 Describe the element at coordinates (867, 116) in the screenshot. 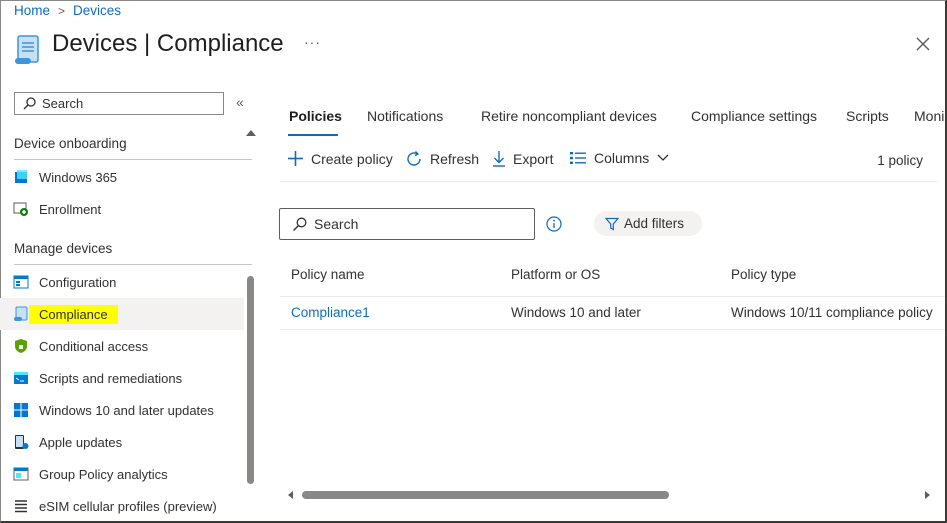

I see `tab-scripts: Scripts` at that location.